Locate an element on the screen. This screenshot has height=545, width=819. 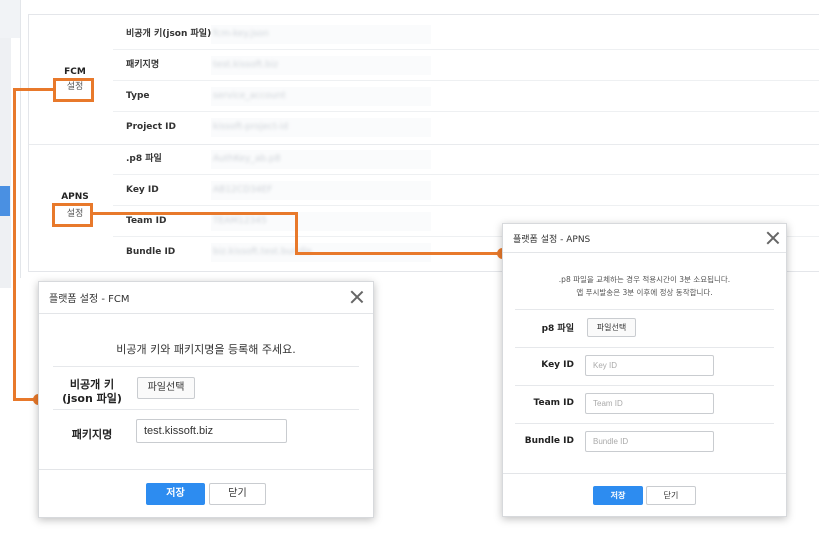
team-id-label: Team ID is located at coordinates (553, 403).